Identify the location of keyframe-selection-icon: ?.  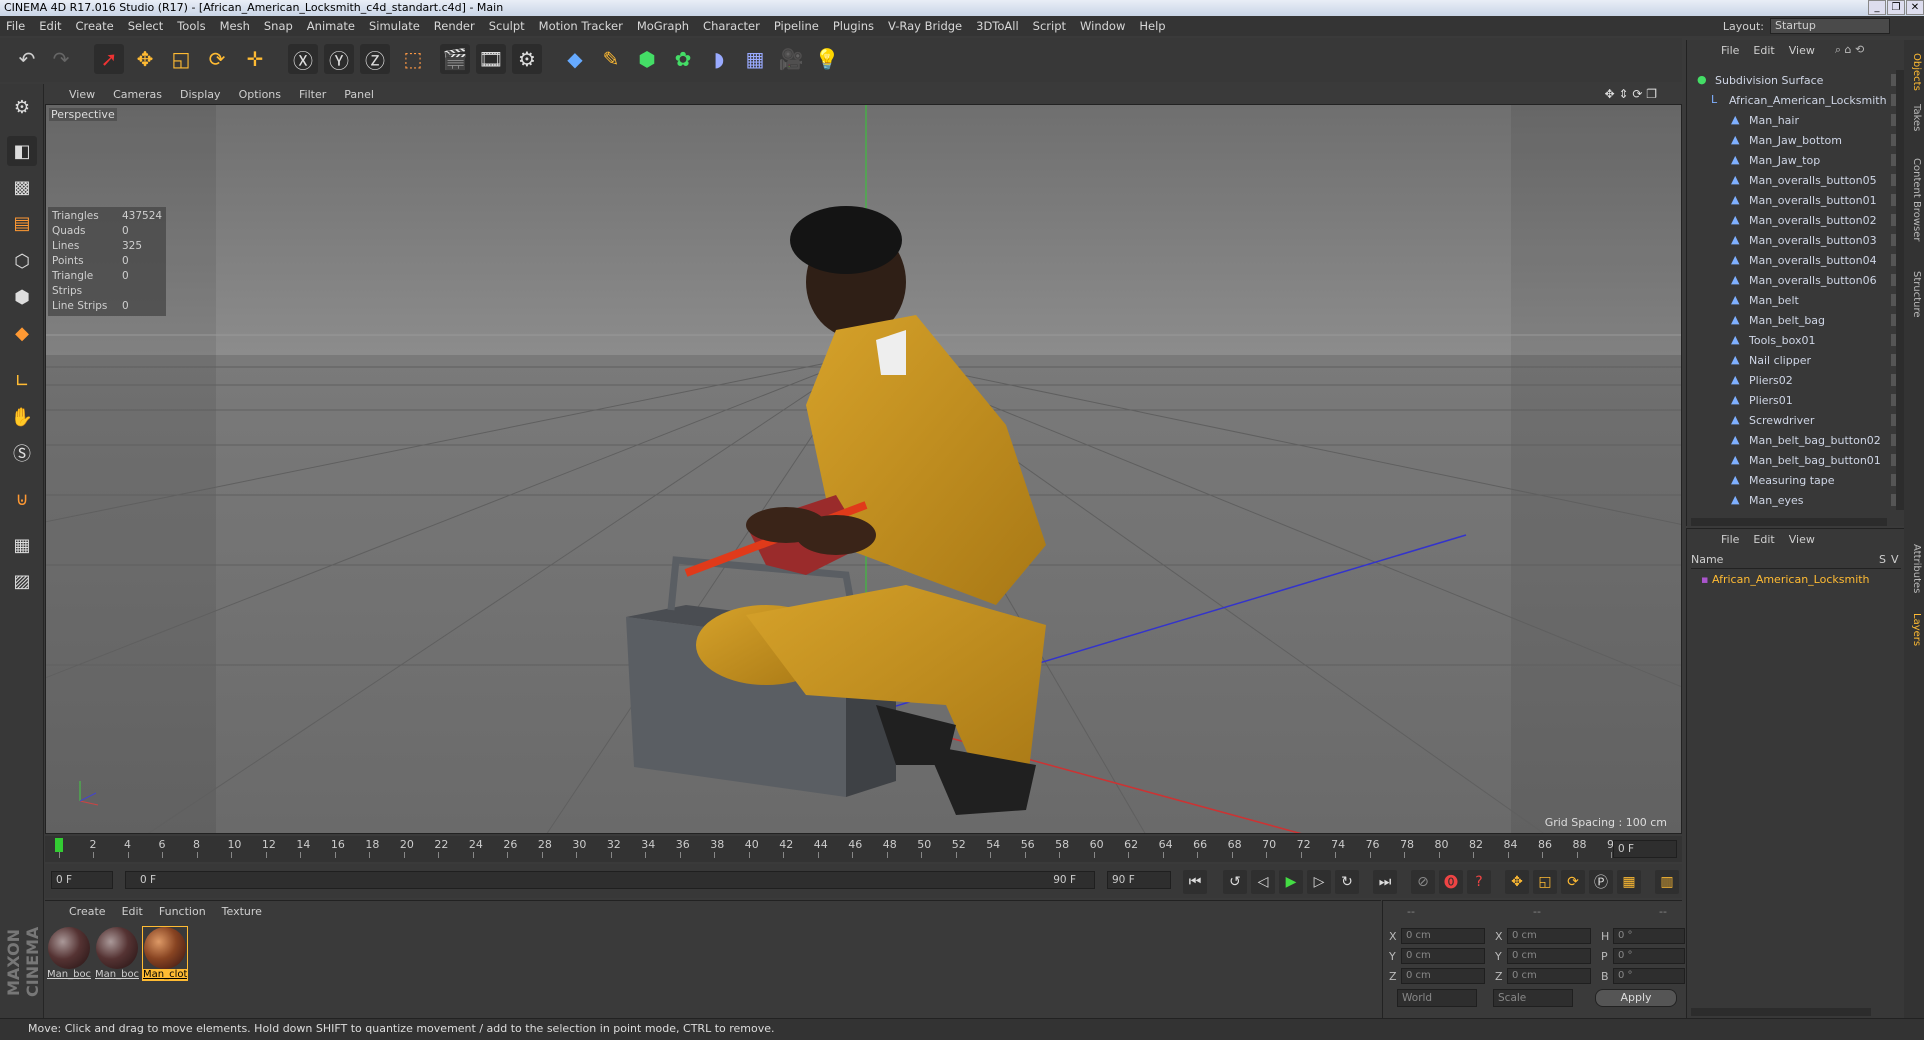
(1479, 882).